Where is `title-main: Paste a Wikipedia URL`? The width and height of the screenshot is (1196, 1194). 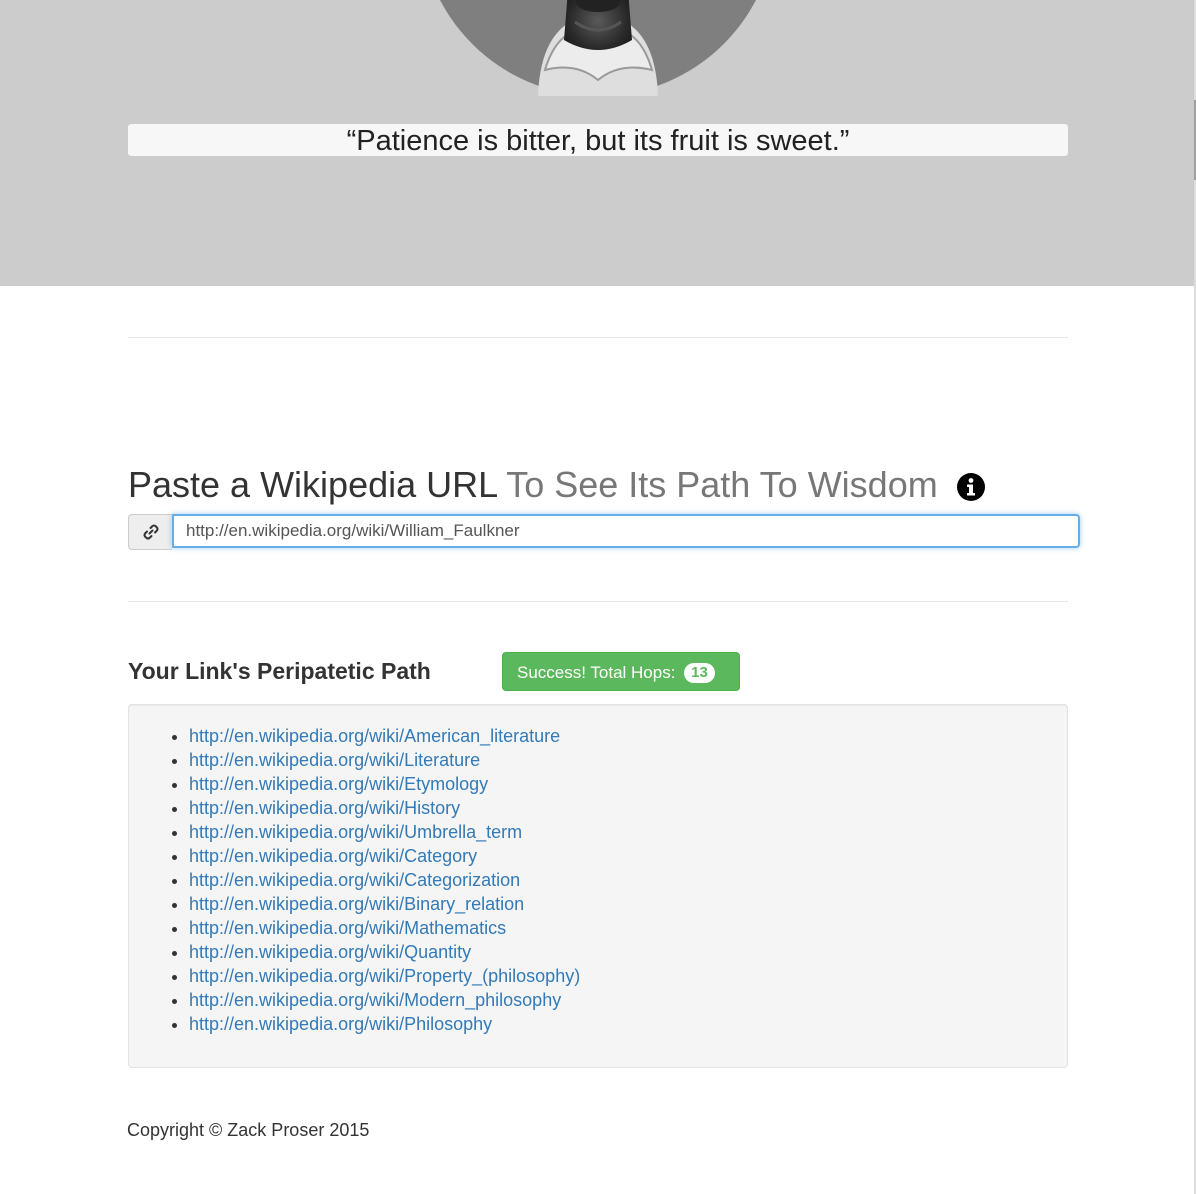
title-main: Paste a Wikipedia URL is located at coordinates (312, 484).